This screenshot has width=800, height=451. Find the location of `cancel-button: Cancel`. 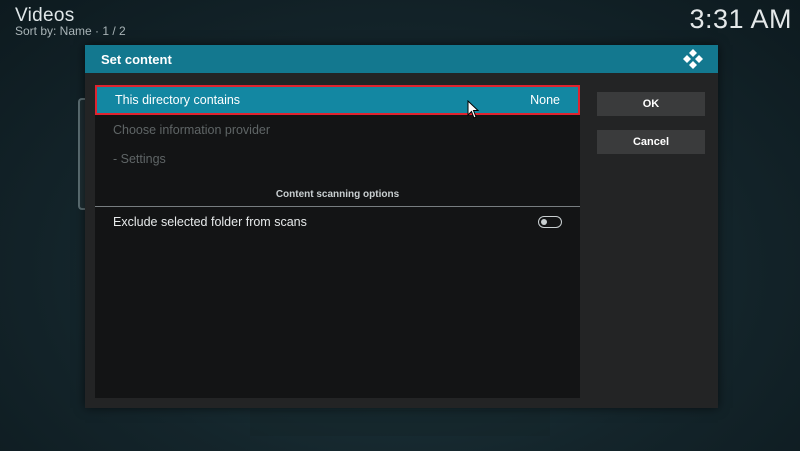

cancel-button: Cancel is located at coordinates (651, 142).